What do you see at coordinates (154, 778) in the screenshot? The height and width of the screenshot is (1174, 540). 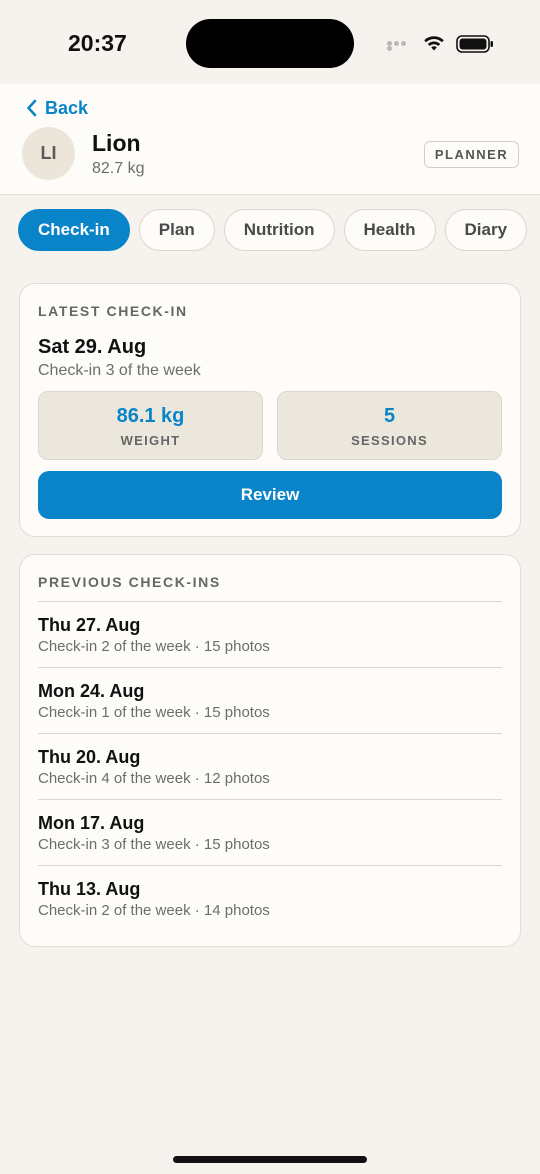 I see `check-in-meta: Check-in 4 of the week · 12 photos` at bounding box center [154, 778].